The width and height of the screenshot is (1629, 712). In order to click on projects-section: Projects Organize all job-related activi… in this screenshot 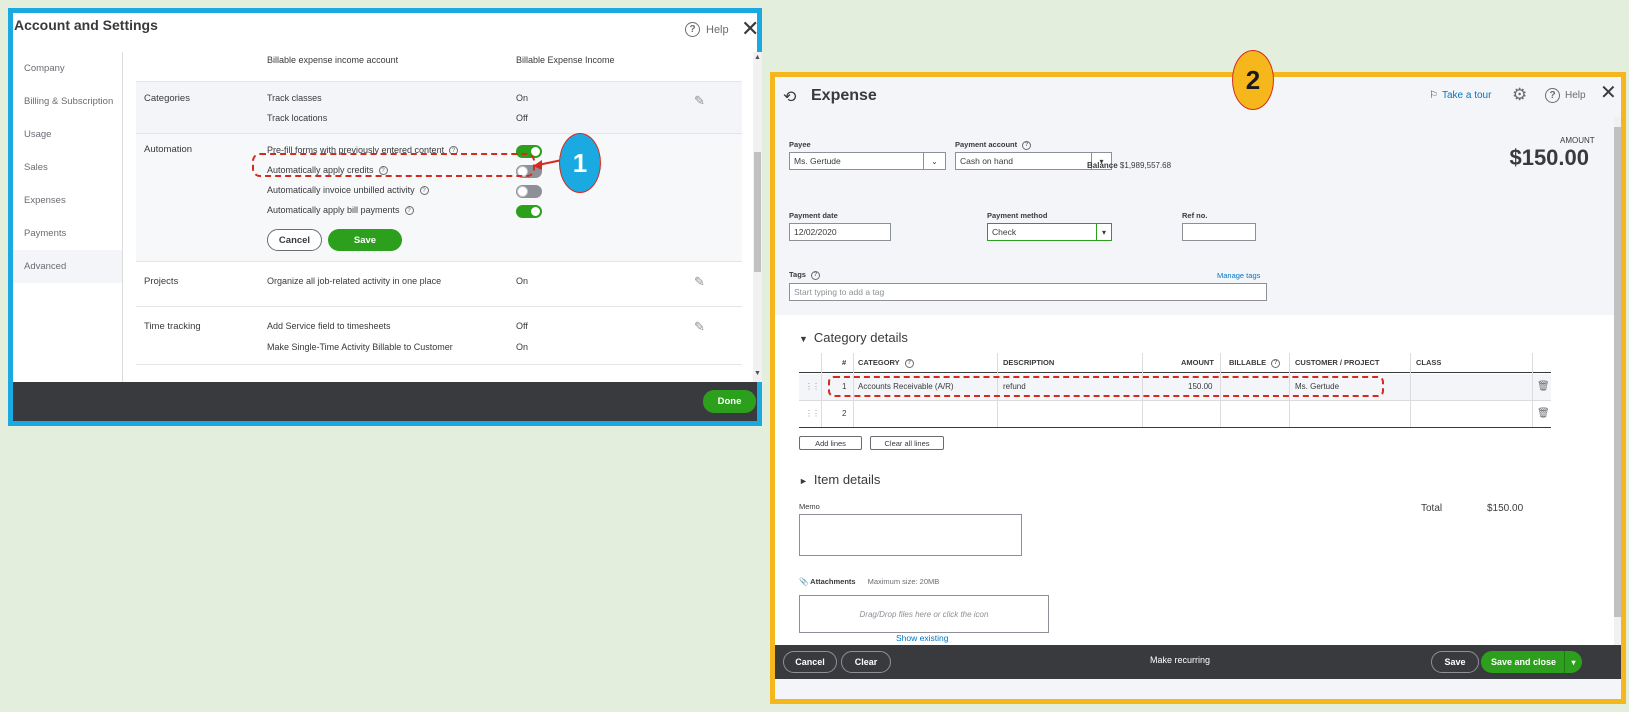, I will do `click(439, 284)`.